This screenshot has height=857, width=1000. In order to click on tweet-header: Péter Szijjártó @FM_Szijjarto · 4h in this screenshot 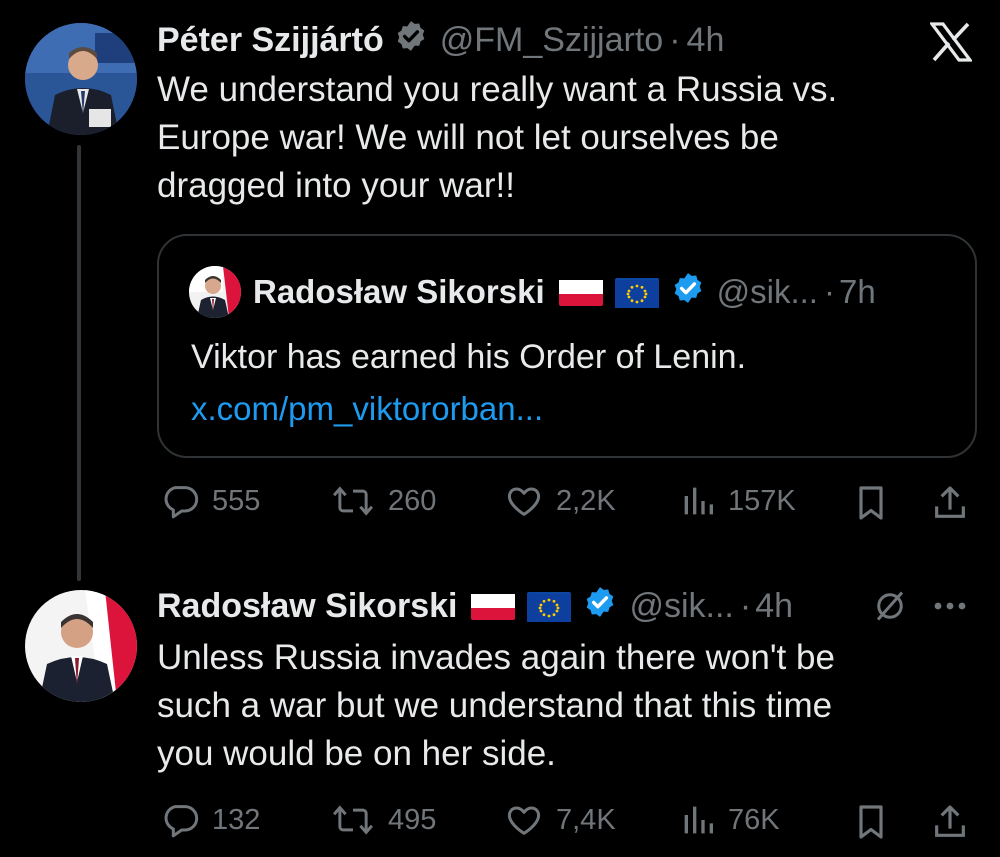, I will do `click(440, 40)`.